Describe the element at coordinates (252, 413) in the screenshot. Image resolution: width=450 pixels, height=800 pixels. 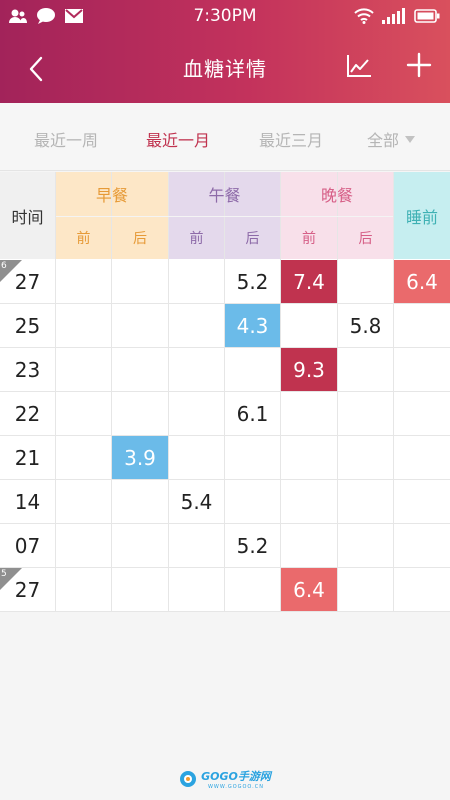
I see `glucose-value-cell: 6.1` at that location.